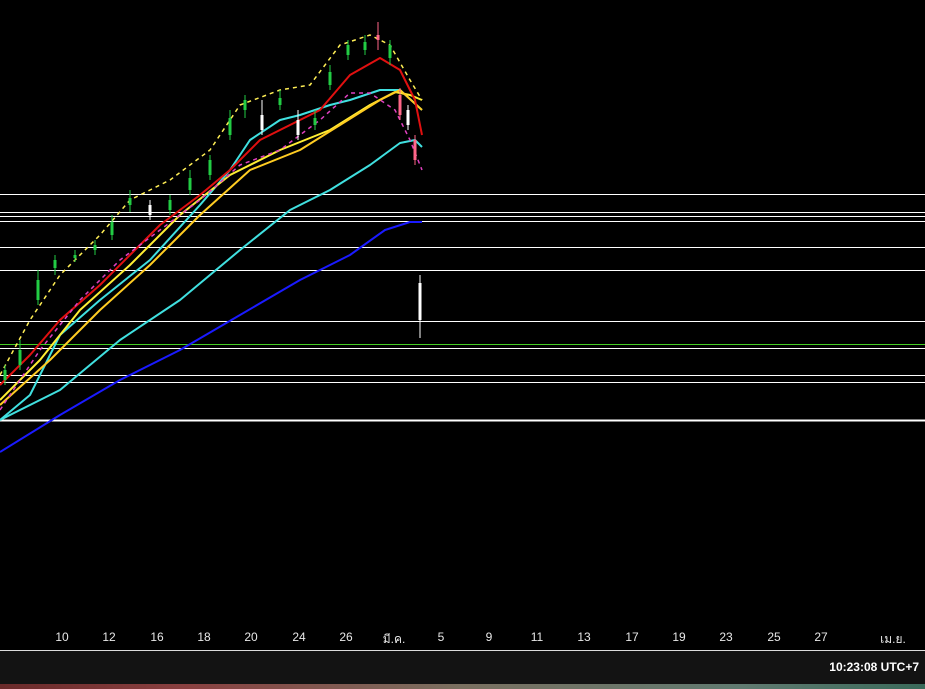 This screenshot has width=925, height=689. I want to click on x-tick-label: 23, so click(726, 637).